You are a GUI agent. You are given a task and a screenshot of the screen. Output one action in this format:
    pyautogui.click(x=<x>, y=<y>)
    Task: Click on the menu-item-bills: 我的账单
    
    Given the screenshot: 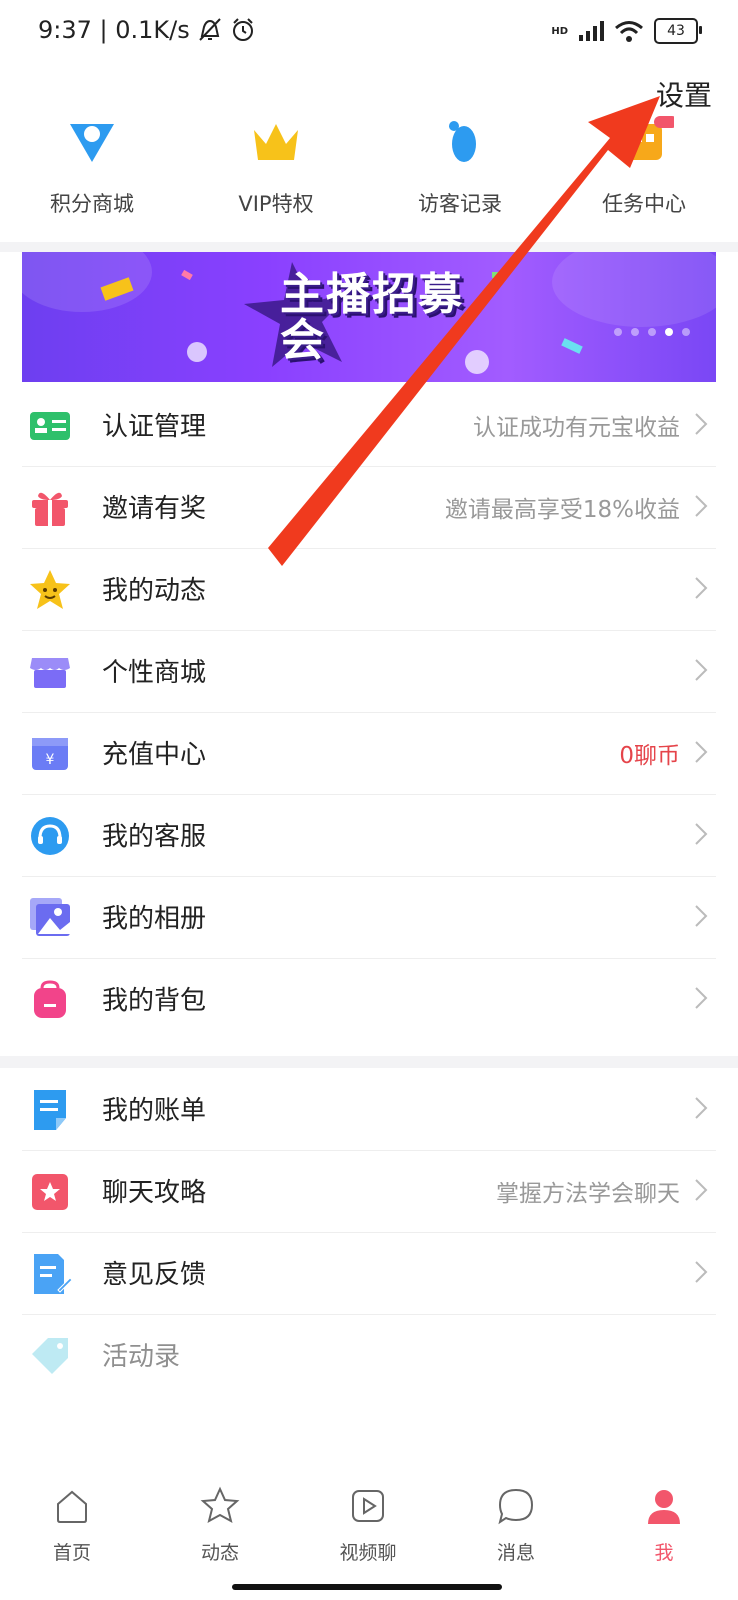 What is the action you would take?
    pyautogui.click(x=369, y=1109)
    